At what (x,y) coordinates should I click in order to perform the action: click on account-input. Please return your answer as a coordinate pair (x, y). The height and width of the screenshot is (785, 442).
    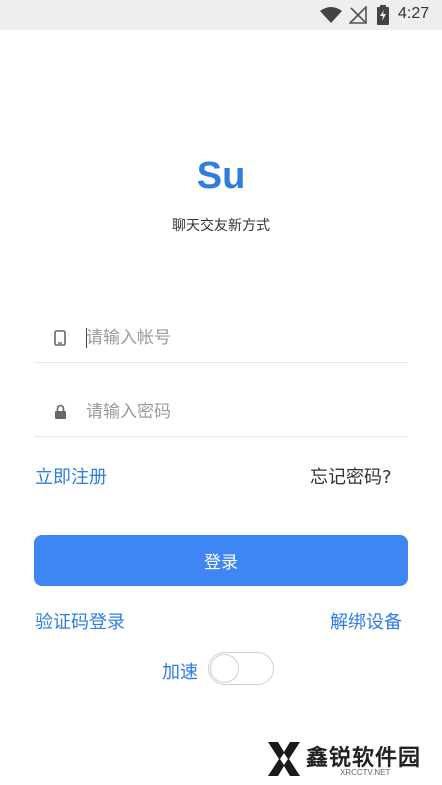
    Looking at the image, I should click on (236, 338).